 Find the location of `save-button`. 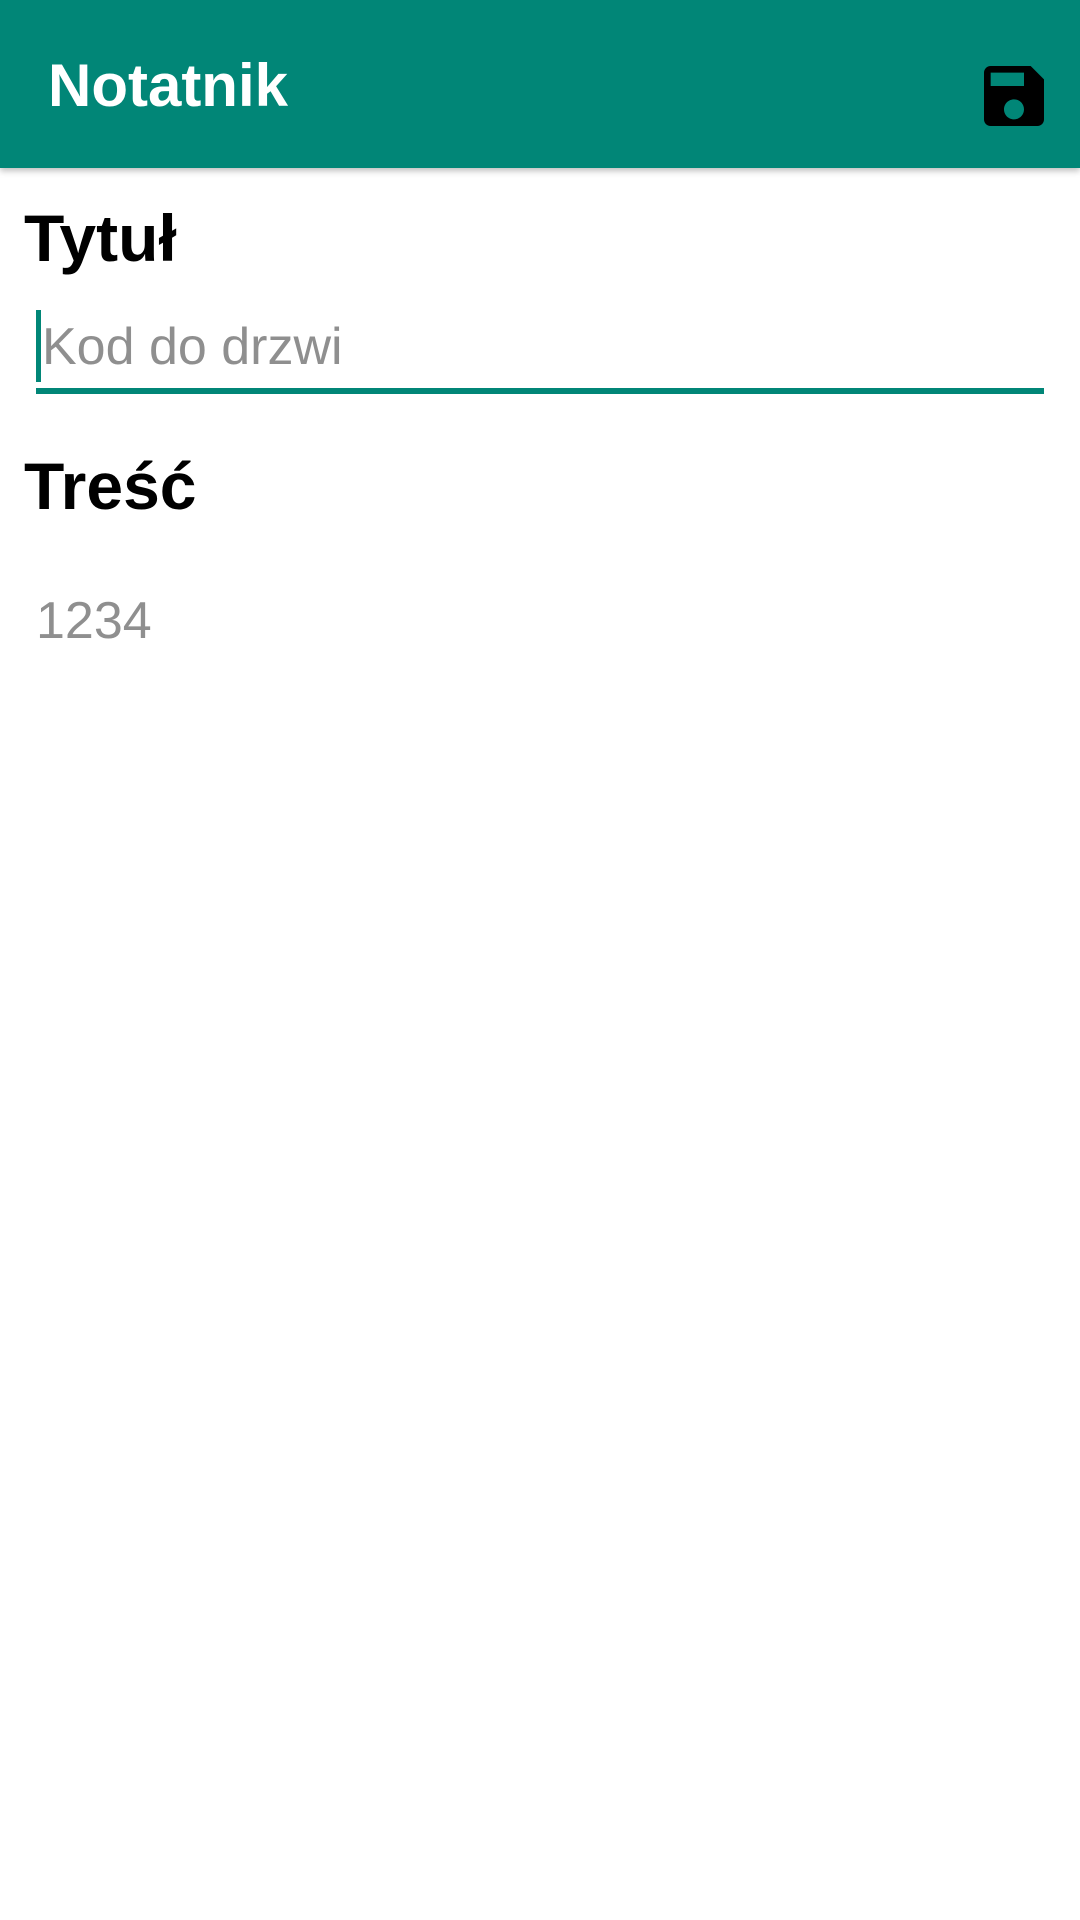

save-button is located at coordinates (1014, 96).